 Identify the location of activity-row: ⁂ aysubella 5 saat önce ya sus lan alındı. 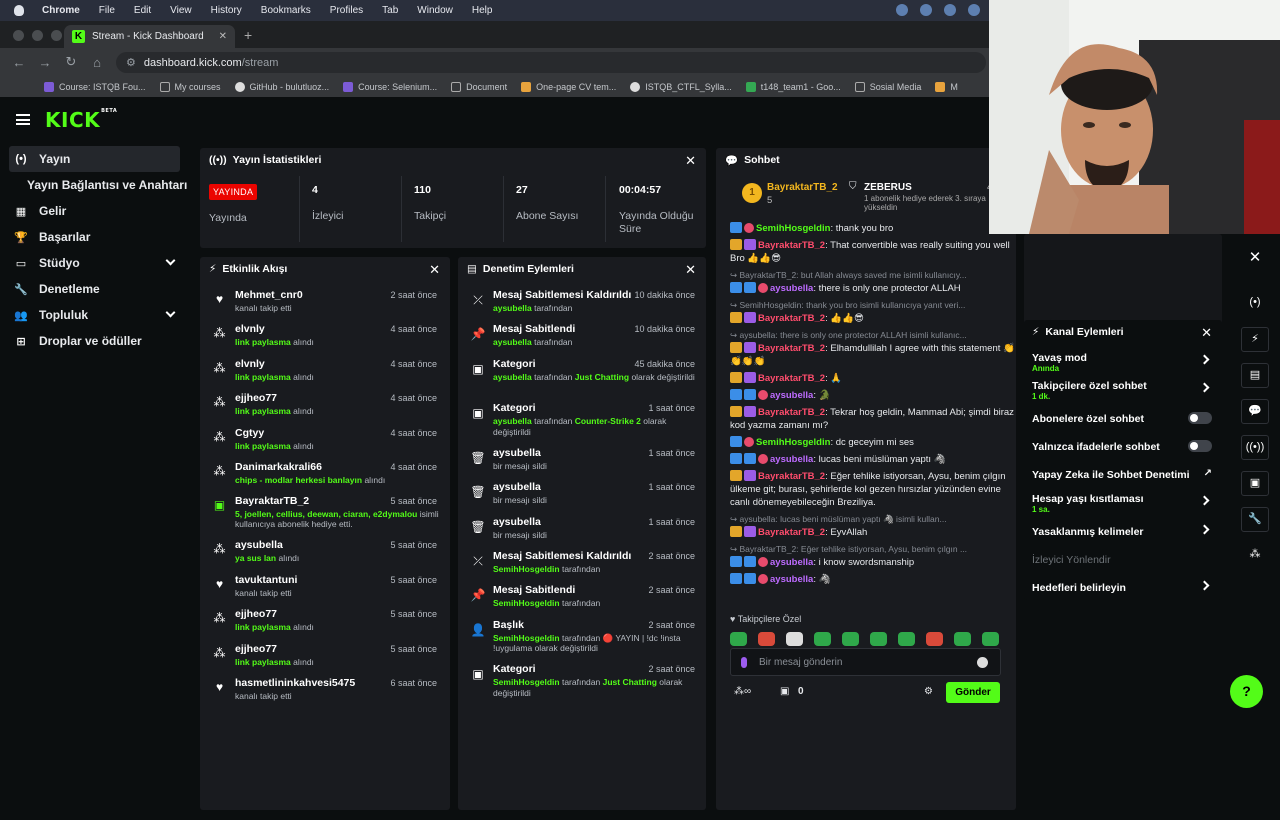
(325, 552).